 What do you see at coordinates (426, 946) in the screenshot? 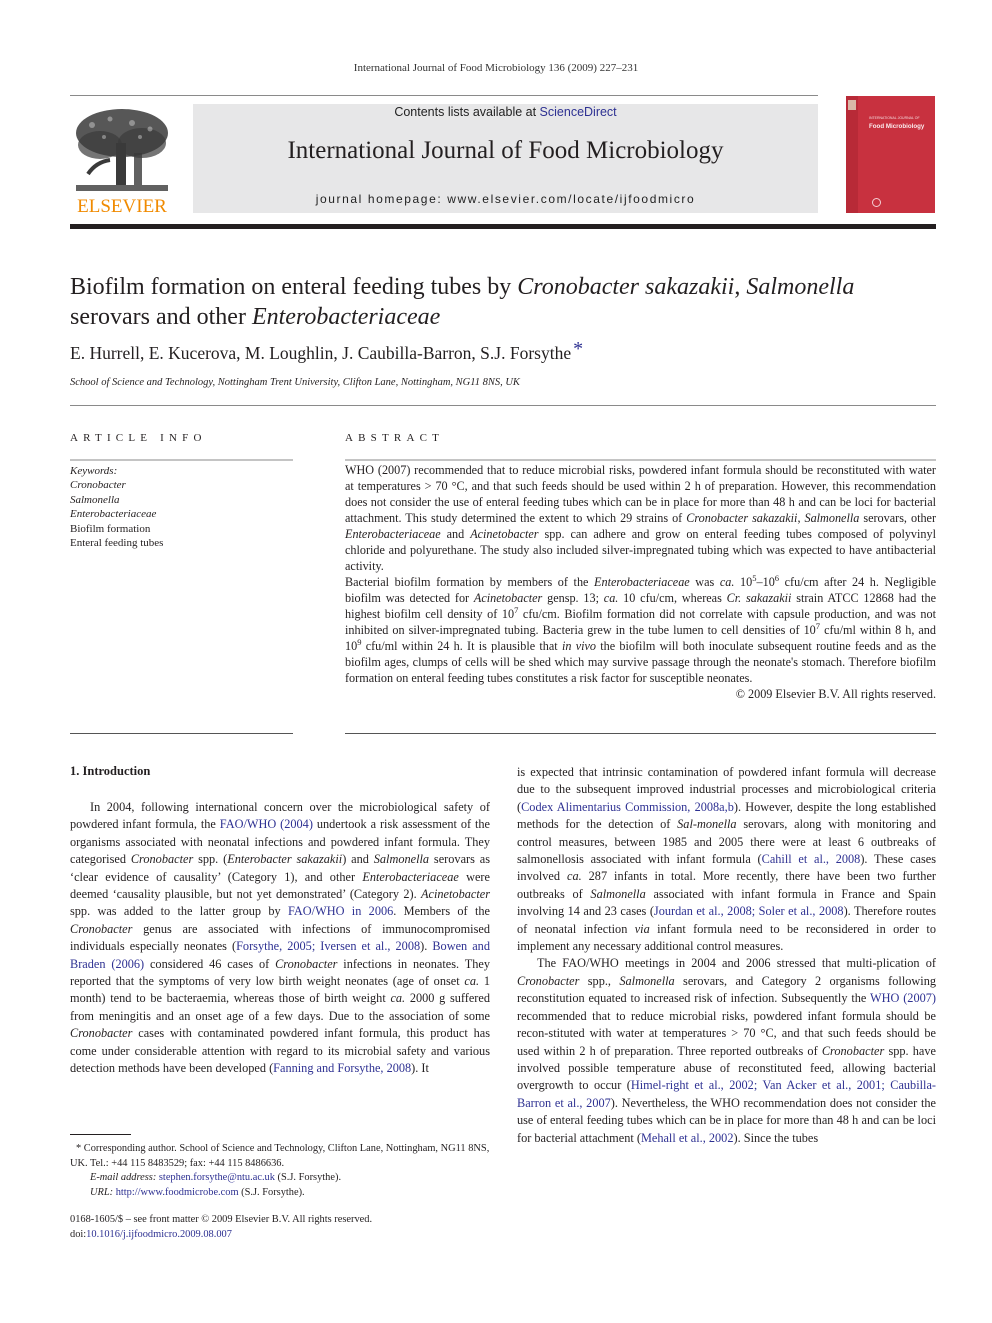
I see `text-run: ).` at bounding box center [426, 946].